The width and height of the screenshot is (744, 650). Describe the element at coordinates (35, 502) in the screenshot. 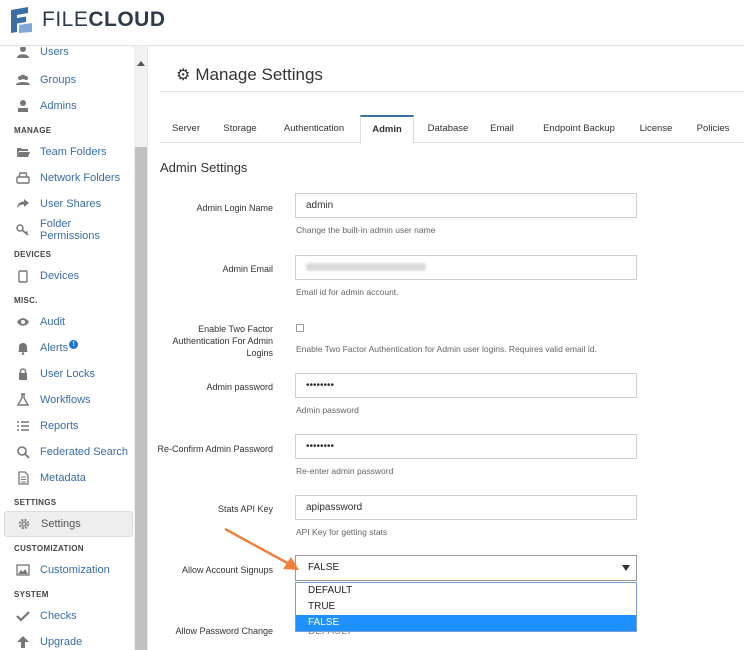

I see `sidebar-header-settings: SETTINGS` at that location.